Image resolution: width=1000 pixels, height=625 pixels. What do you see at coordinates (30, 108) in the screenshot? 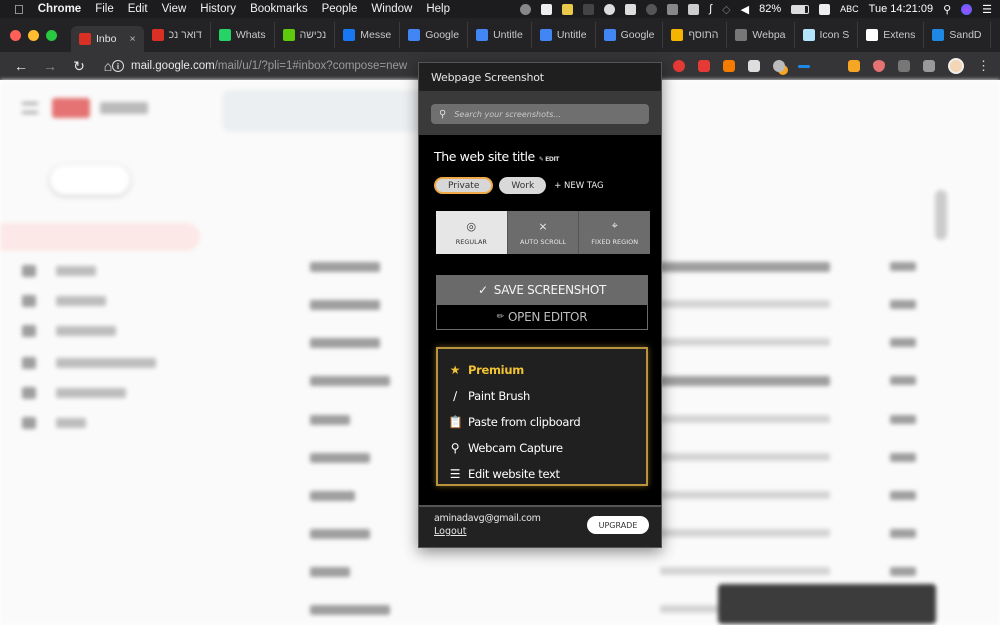
I see `main-menu-icon` at bounding box center [30, 108].